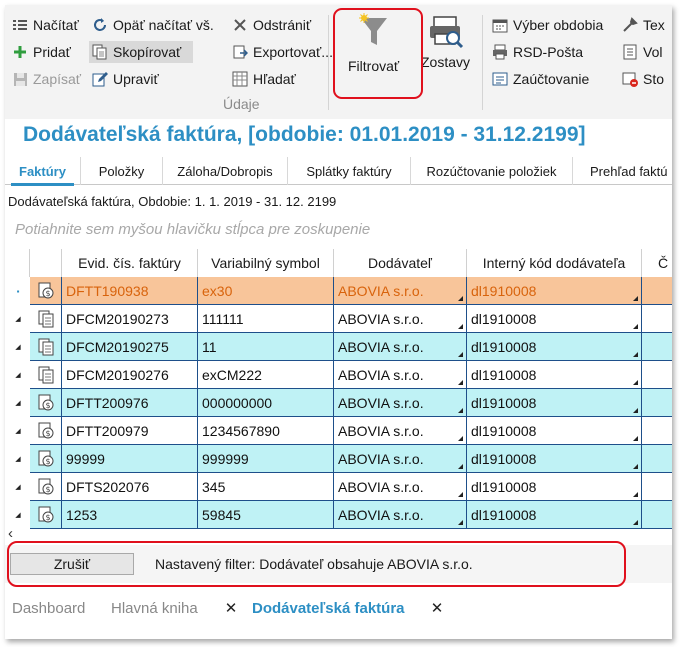 Image resolution: width=681 pixels, height=647 pixels. What do you see at coordinates (130, 403) in the screenshot?
I see `cell-evid: DFTT200976` at bounding box center [130, 403].